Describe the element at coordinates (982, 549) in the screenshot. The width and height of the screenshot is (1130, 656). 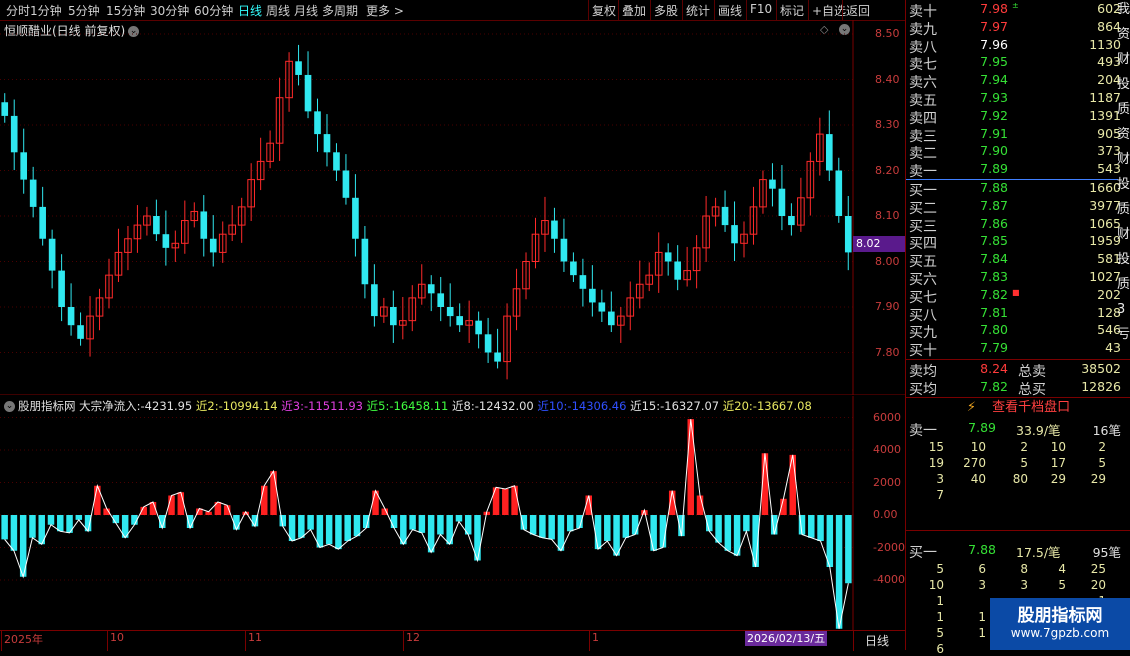
I see `queue-price: 7.88` at that location.